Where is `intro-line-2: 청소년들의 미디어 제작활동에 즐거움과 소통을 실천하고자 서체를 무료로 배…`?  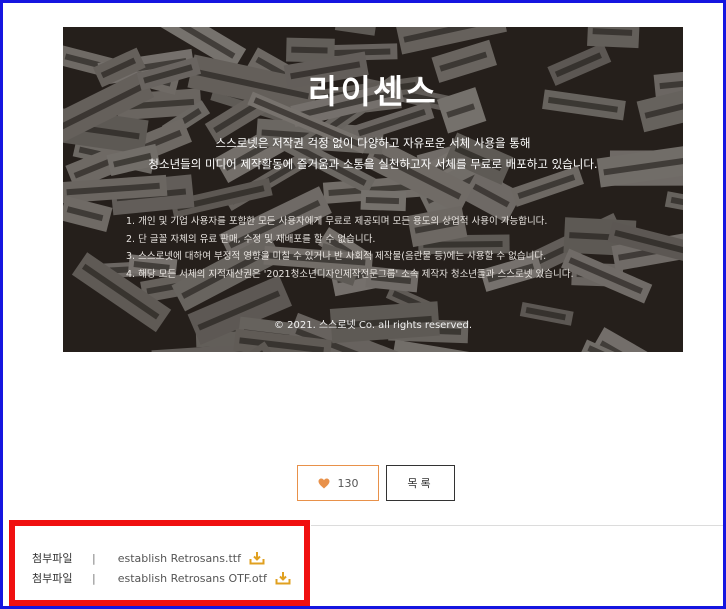 intro-line-2: 청소년들의 미디어 제작활동에 즐거움과 소통을 실천하고자 서체를 무료로 배… is located at coordinates (373, 164).